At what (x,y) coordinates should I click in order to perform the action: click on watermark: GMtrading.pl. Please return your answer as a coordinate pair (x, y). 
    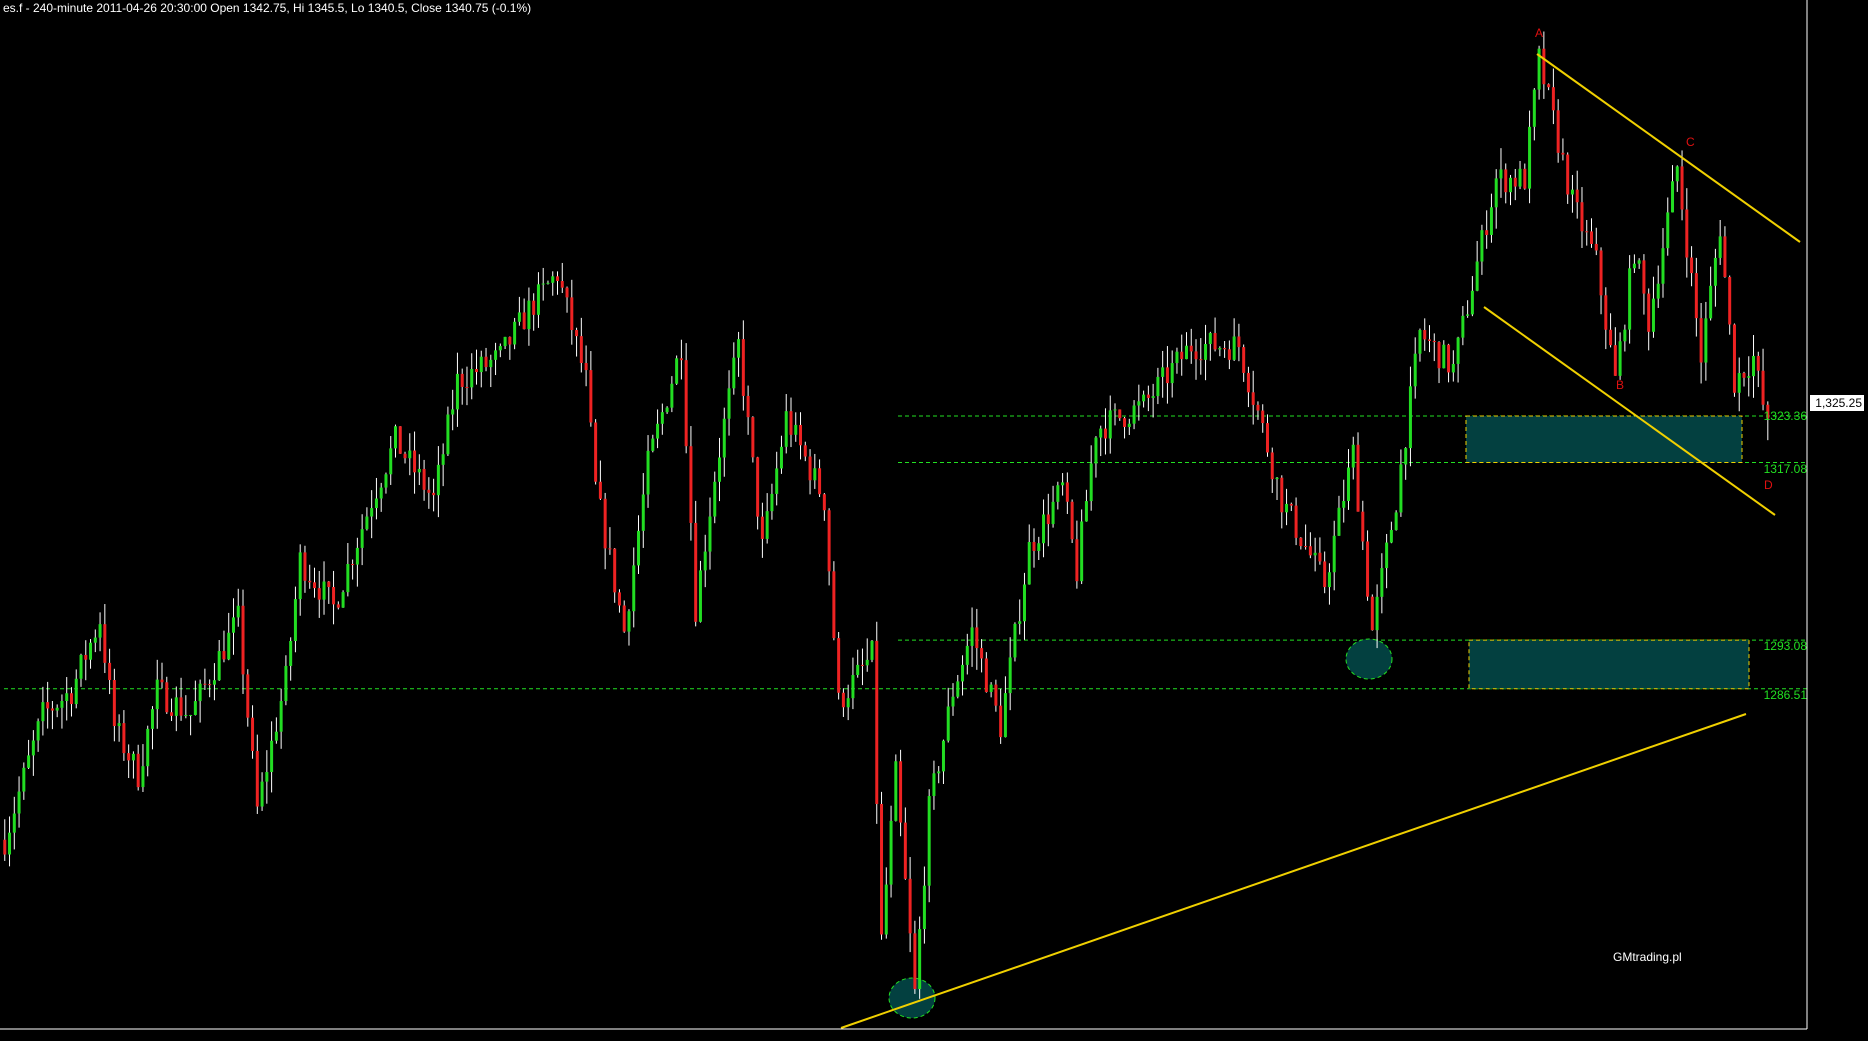
    Looking at the image, I should click on (1647, 957).